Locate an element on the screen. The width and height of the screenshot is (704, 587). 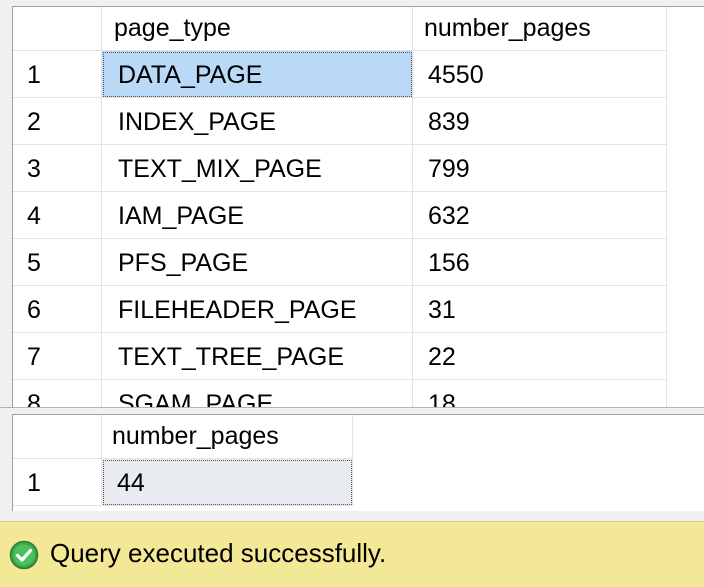
cell-page-type: TEXT_TREE_PAGE is located at coordinates (257, 356).